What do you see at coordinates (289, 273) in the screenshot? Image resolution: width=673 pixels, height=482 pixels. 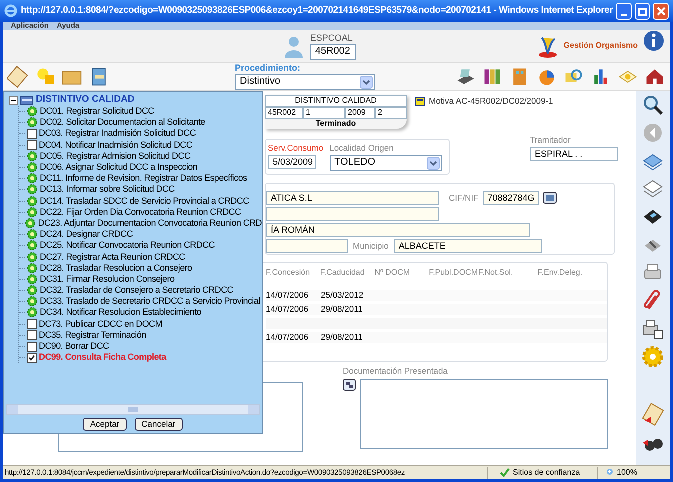 I see `column-header: F.Concesión` at bounding box center [289, 273].